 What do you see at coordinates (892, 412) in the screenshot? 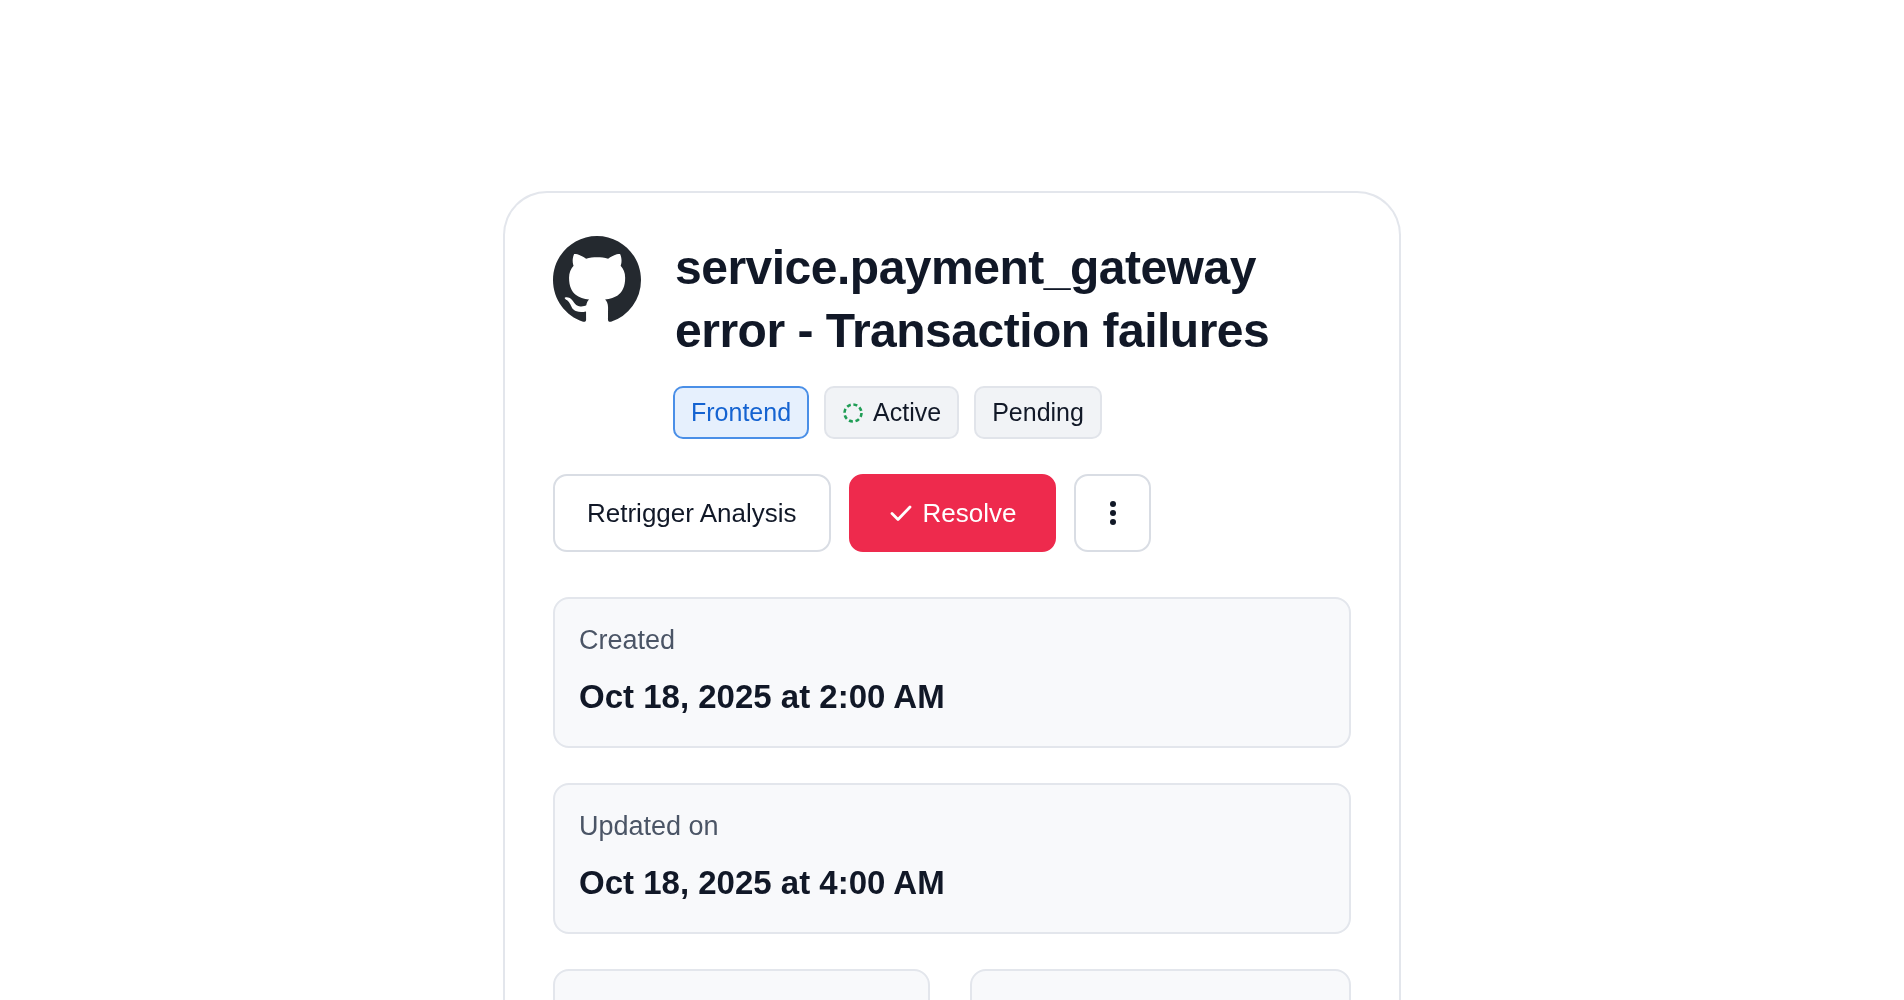
I see `status-tag: Active` at bounding box center [892, 412].